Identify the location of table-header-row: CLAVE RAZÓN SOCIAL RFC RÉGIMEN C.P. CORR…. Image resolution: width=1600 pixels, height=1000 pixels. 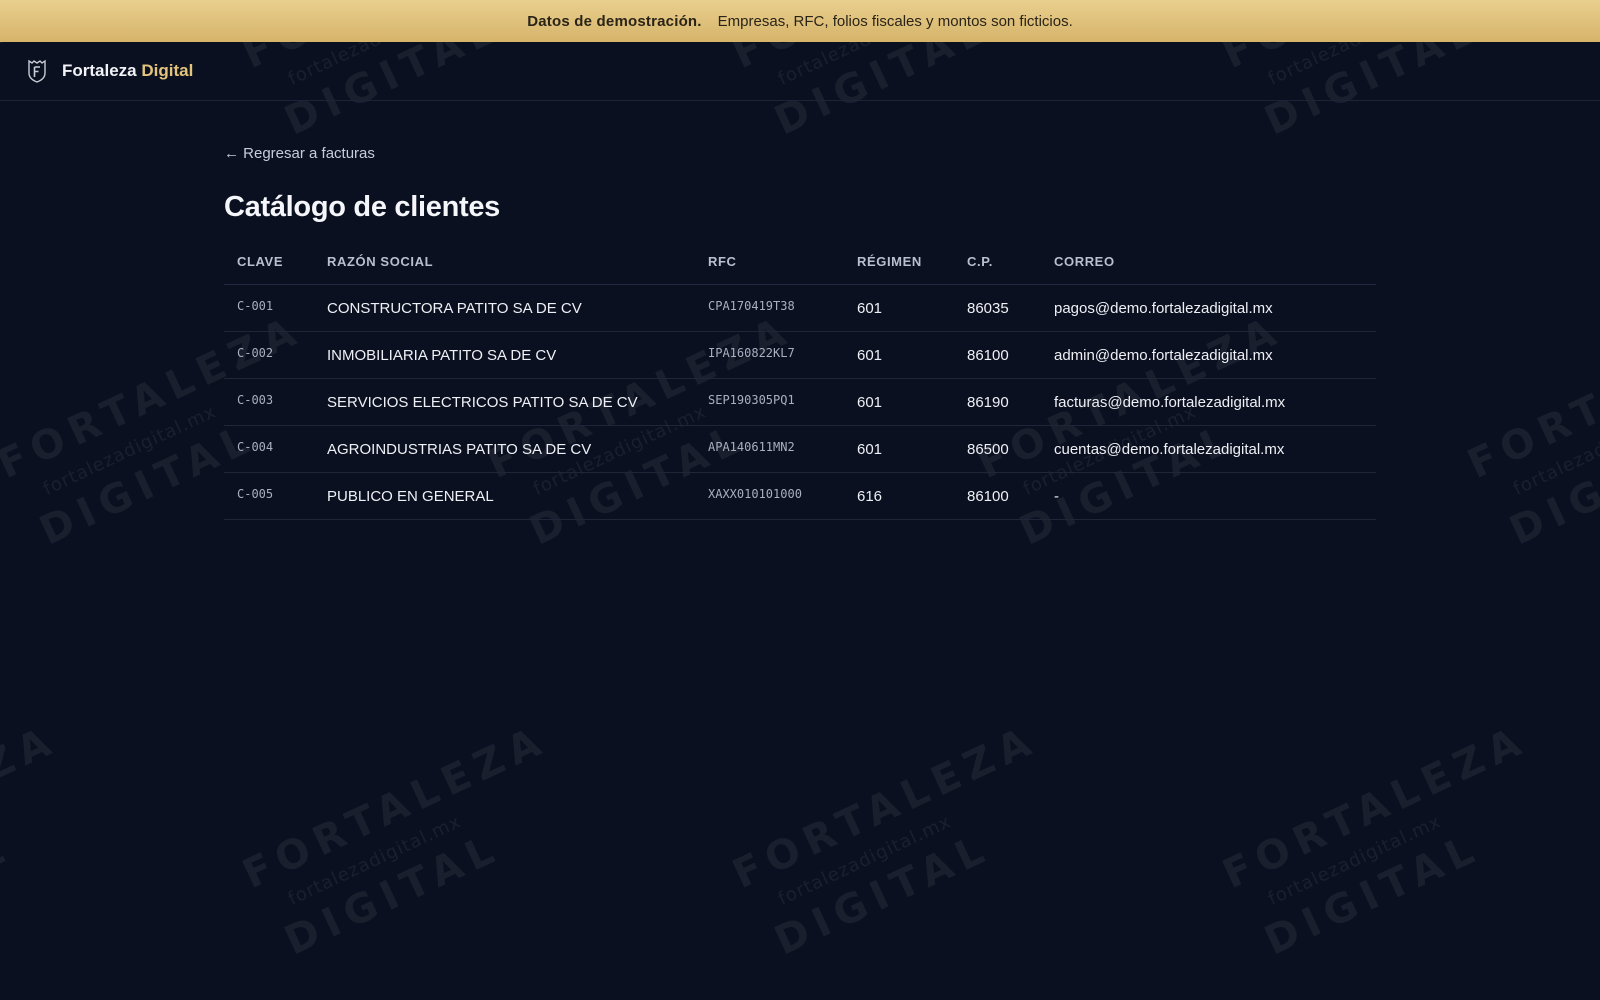
(800, 267).